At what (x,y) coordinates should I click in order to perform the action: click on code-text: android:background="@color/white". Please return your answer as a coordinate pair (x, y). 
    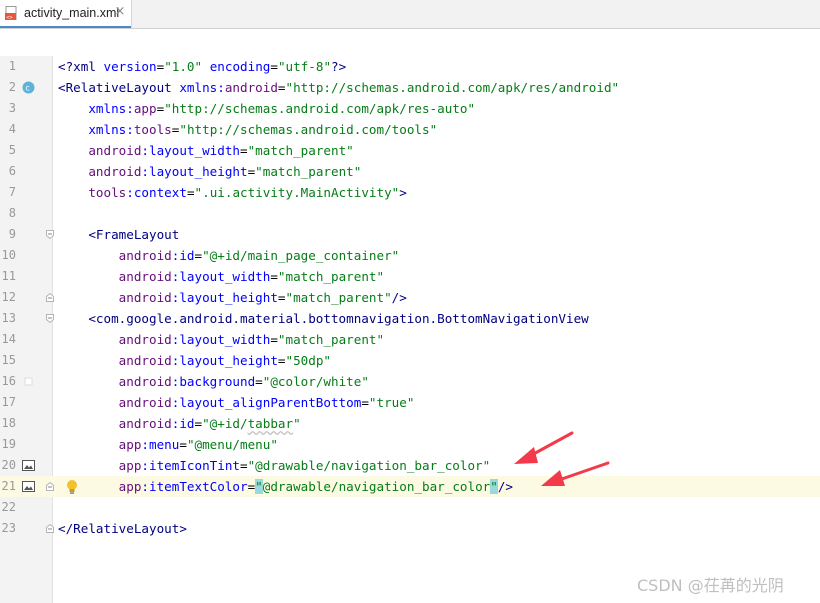
    Looking at the image, I should click on (243, 381).